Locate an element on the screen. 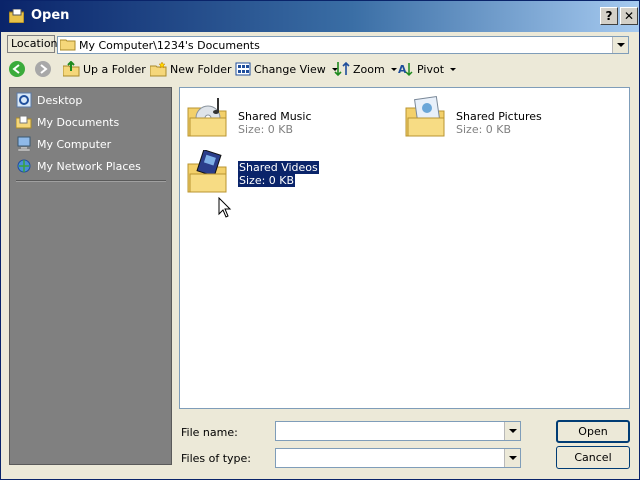 This screenshot has width=640, height=480. location-dropdown-button is located at coordinates (620, 45).